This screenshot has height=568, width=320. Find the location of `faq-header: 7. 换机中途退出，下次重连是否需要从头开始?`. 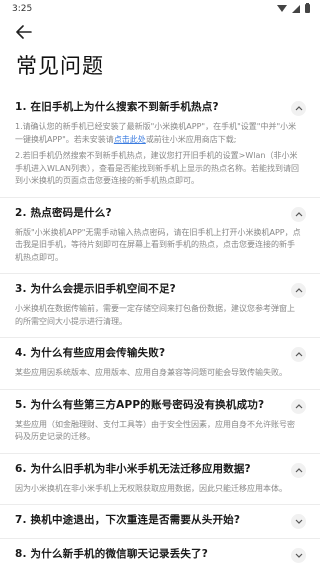

faq-header: 7. 换机中途退出，下次重连是否需要从头开始? is located at coordinates (160, 521).